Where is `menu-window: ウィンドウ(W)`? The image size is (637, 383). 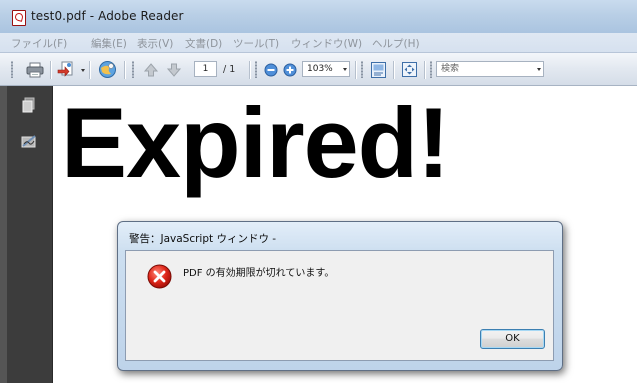
menu-window: ウィンドウ(W) is located at coordinates (326, 43).